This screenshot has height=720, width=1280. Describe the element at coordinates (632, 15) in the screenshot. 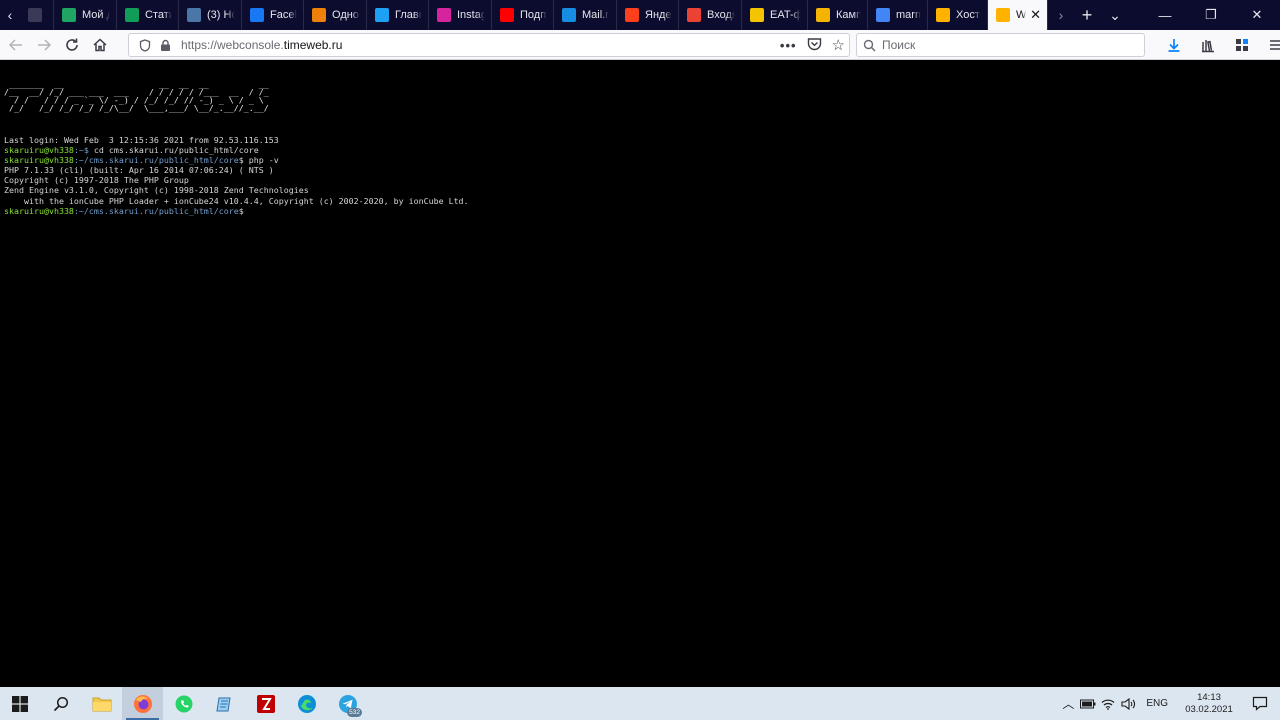

I see `yandex-icon` at that location.